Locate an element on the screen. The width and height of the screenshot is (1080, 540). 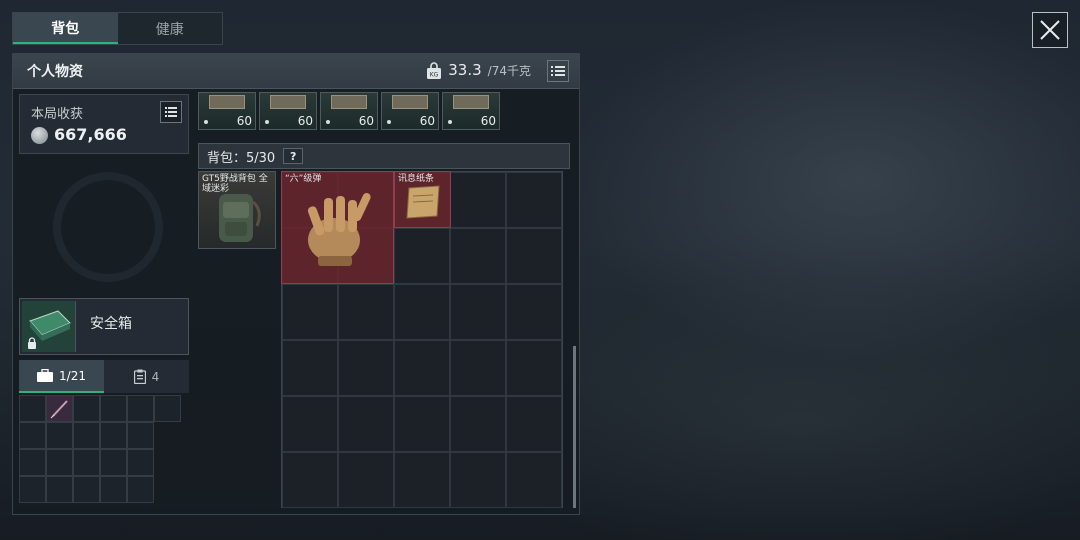
tab-safebox-list: 4 is located at coordinates (146, 376).